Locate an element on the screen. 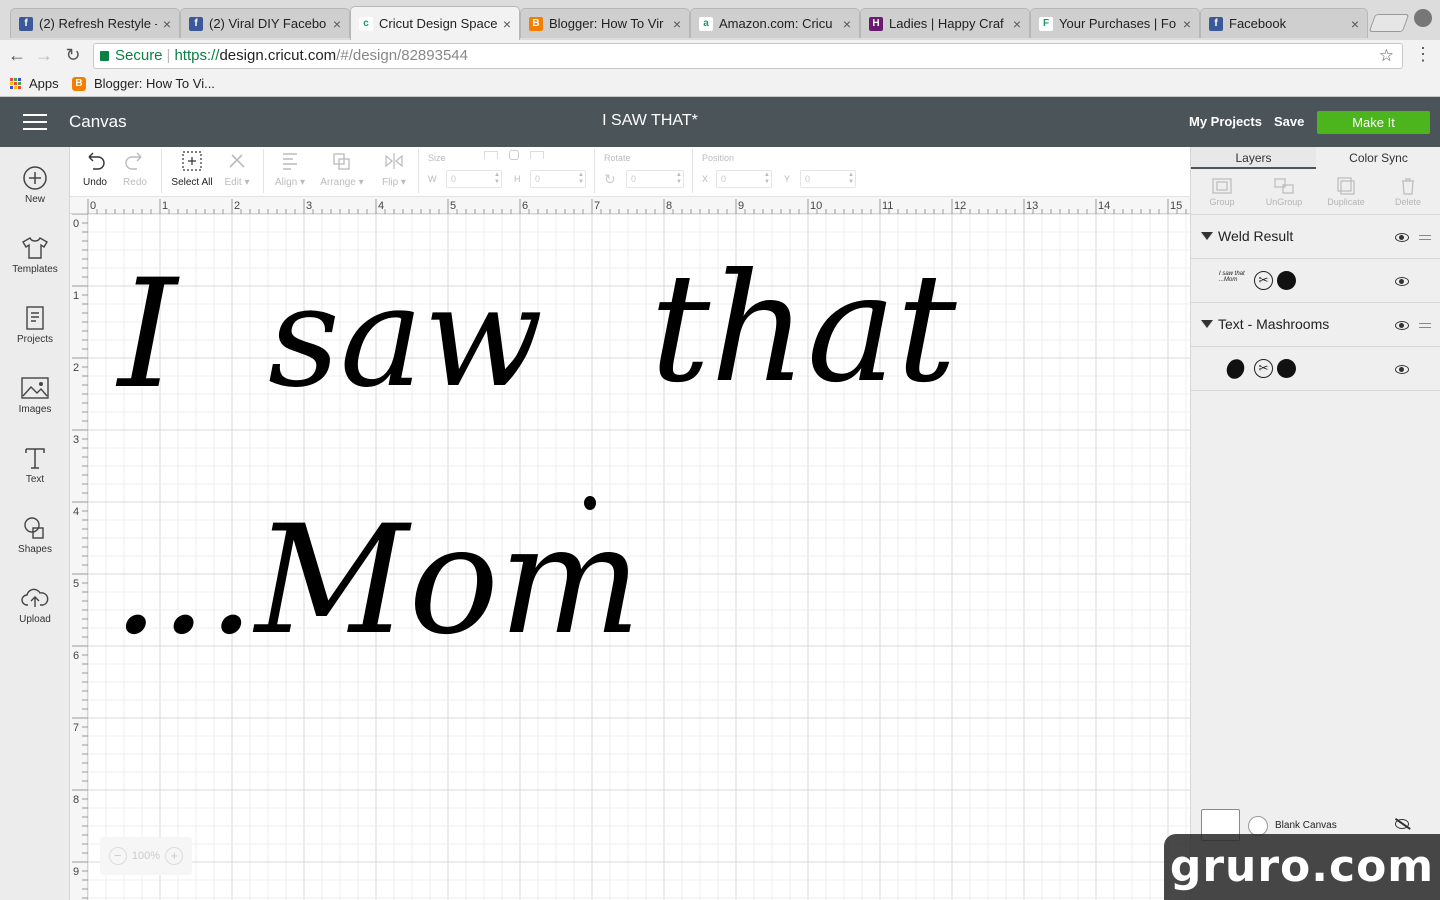 This screenshot has height=900, width=1440. bookmark-star-icon: ☆ is located at coordinates (1386, 56).